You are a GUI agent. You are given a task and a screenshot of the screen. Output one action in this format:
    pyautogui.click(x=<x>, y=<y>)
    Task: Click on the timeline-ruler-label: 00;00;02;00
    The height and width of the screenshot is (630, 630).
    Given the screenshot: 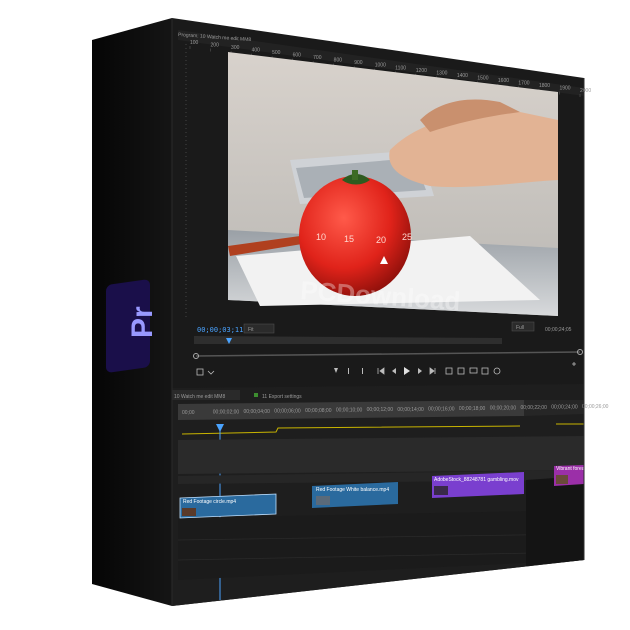 What is the action you would take?
    pyautogui.click(x=226, y=413)
    